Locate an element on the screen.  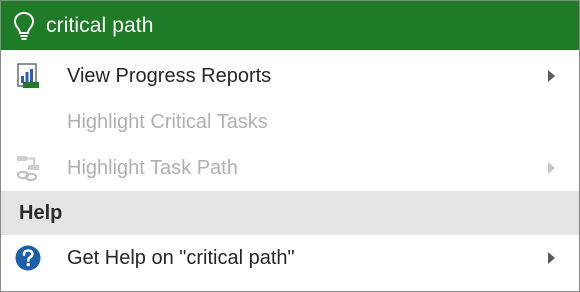
task-path-icon is located at coordinates (28, 168).